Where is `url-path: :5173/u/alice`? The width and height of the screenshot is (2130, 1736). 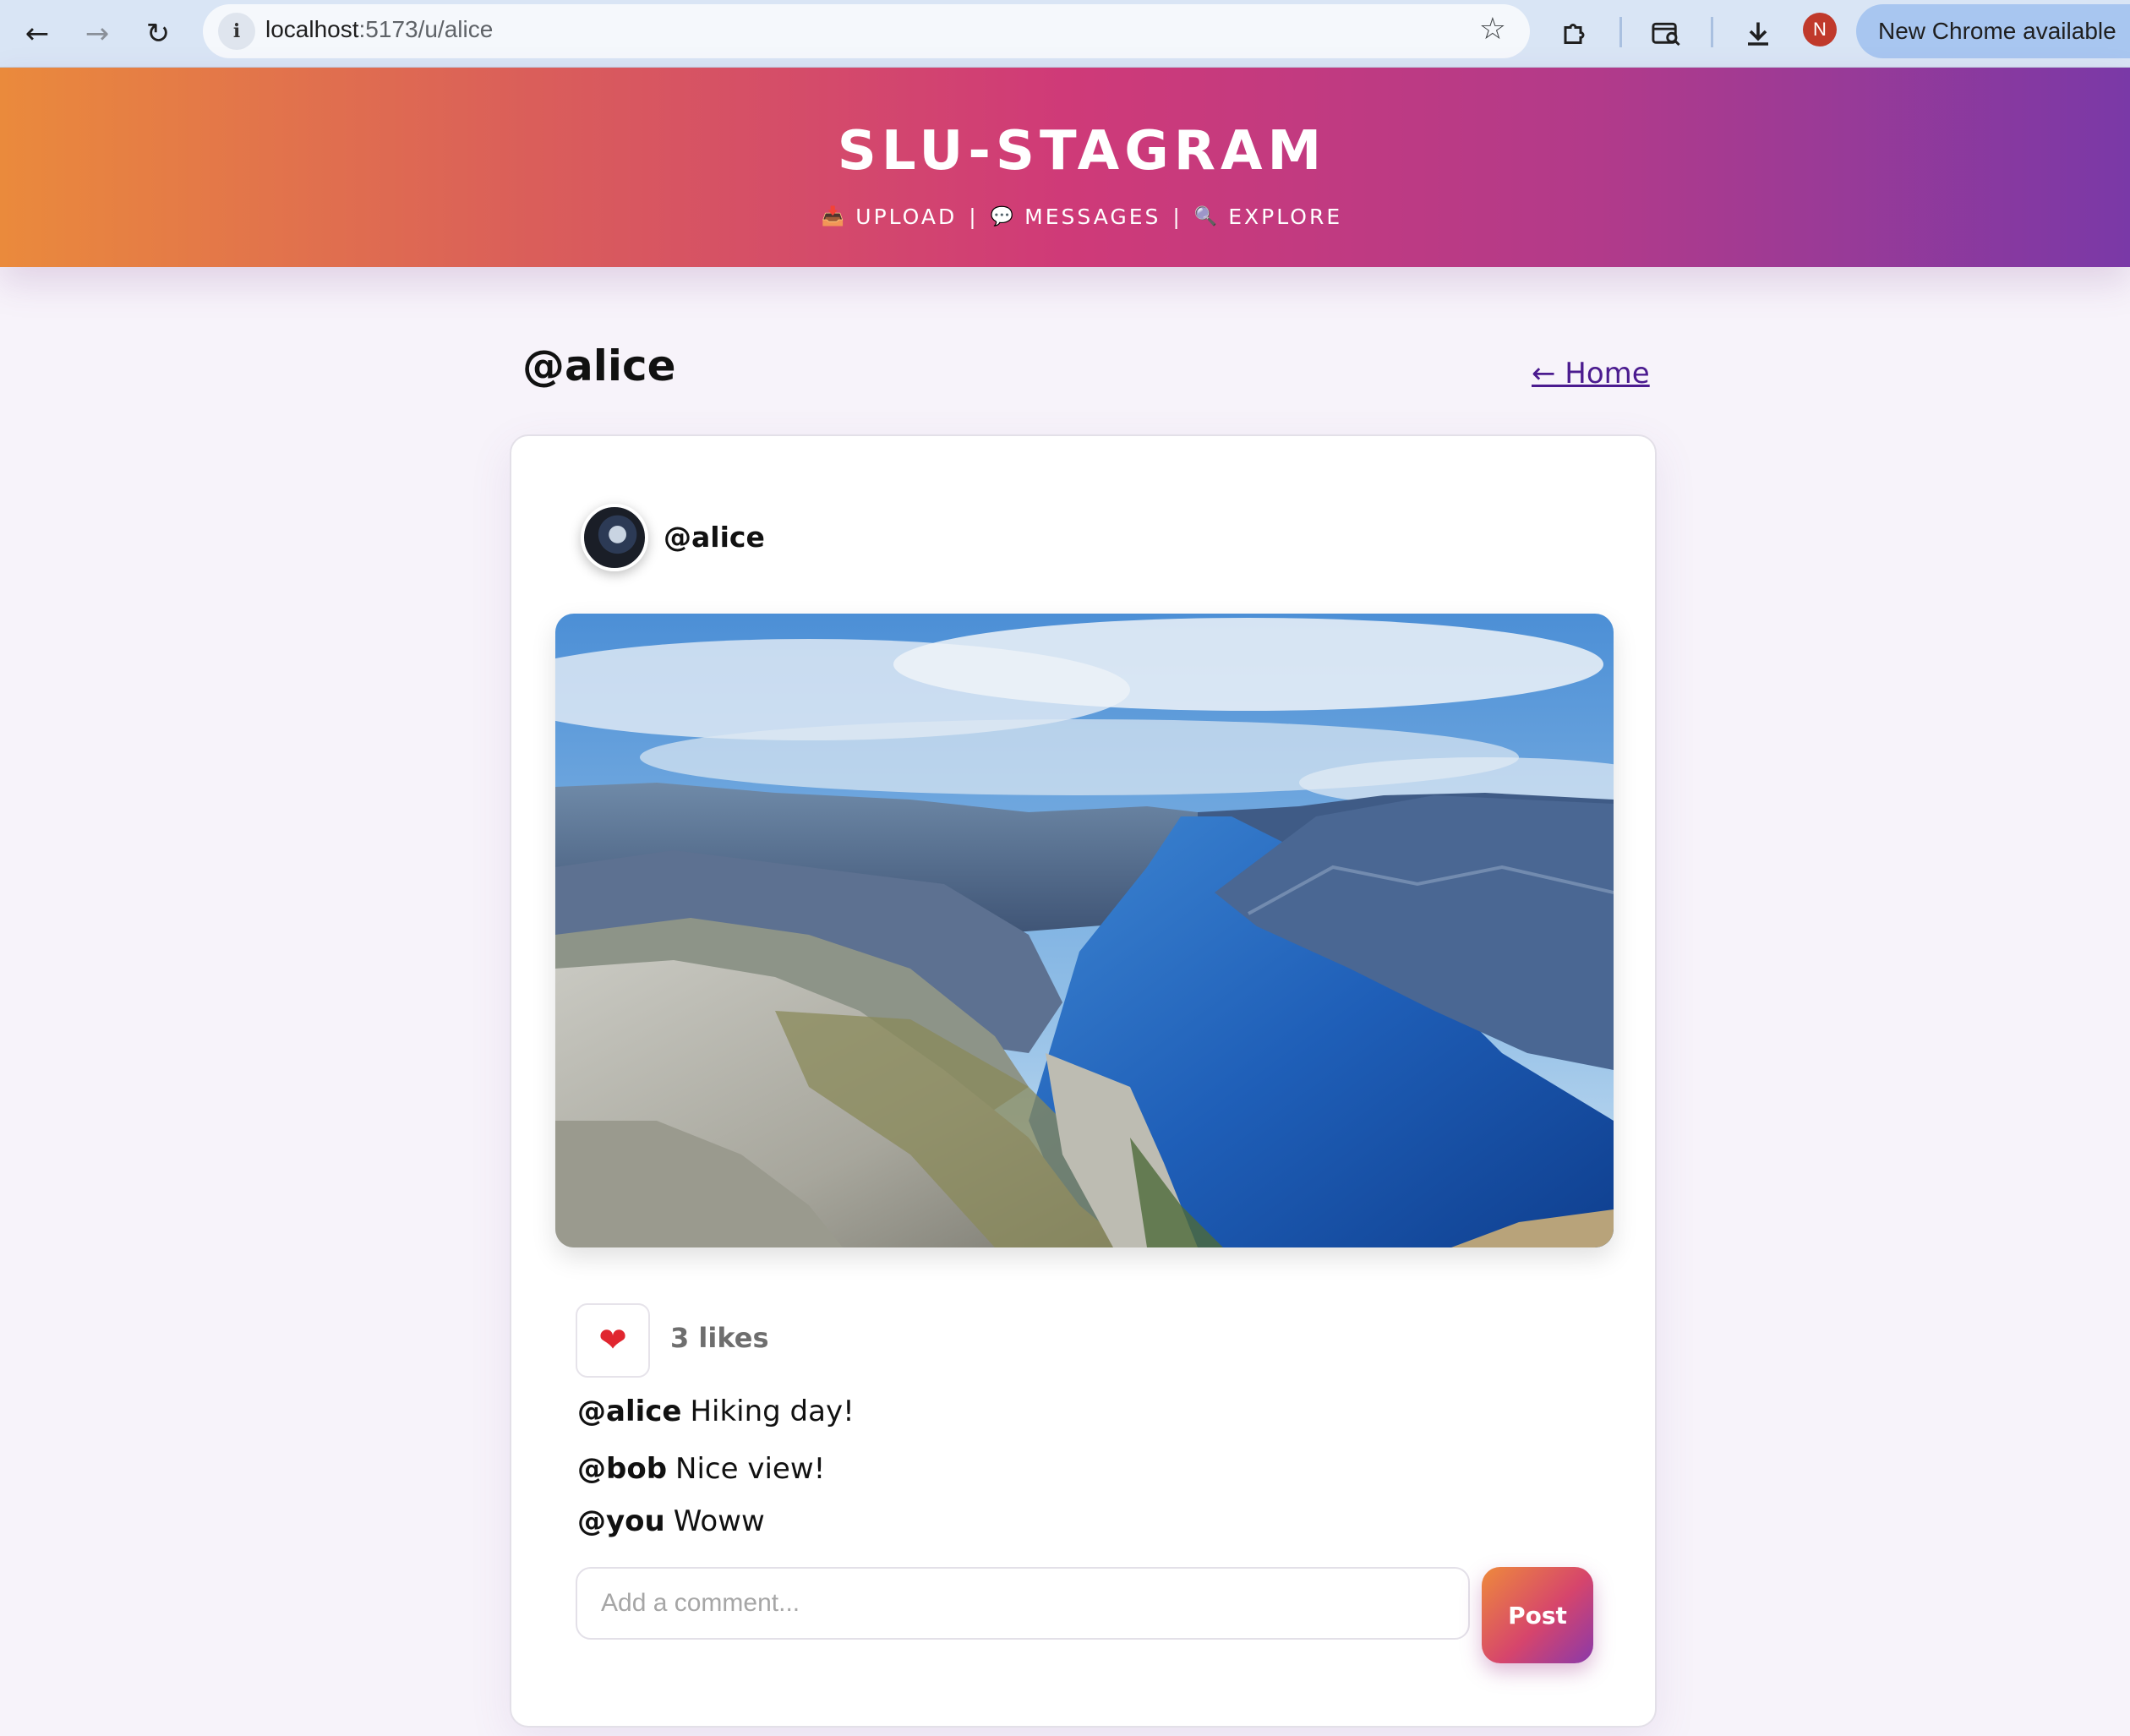 url-path: :5173/u/alice is located at coordinates (426, 29).